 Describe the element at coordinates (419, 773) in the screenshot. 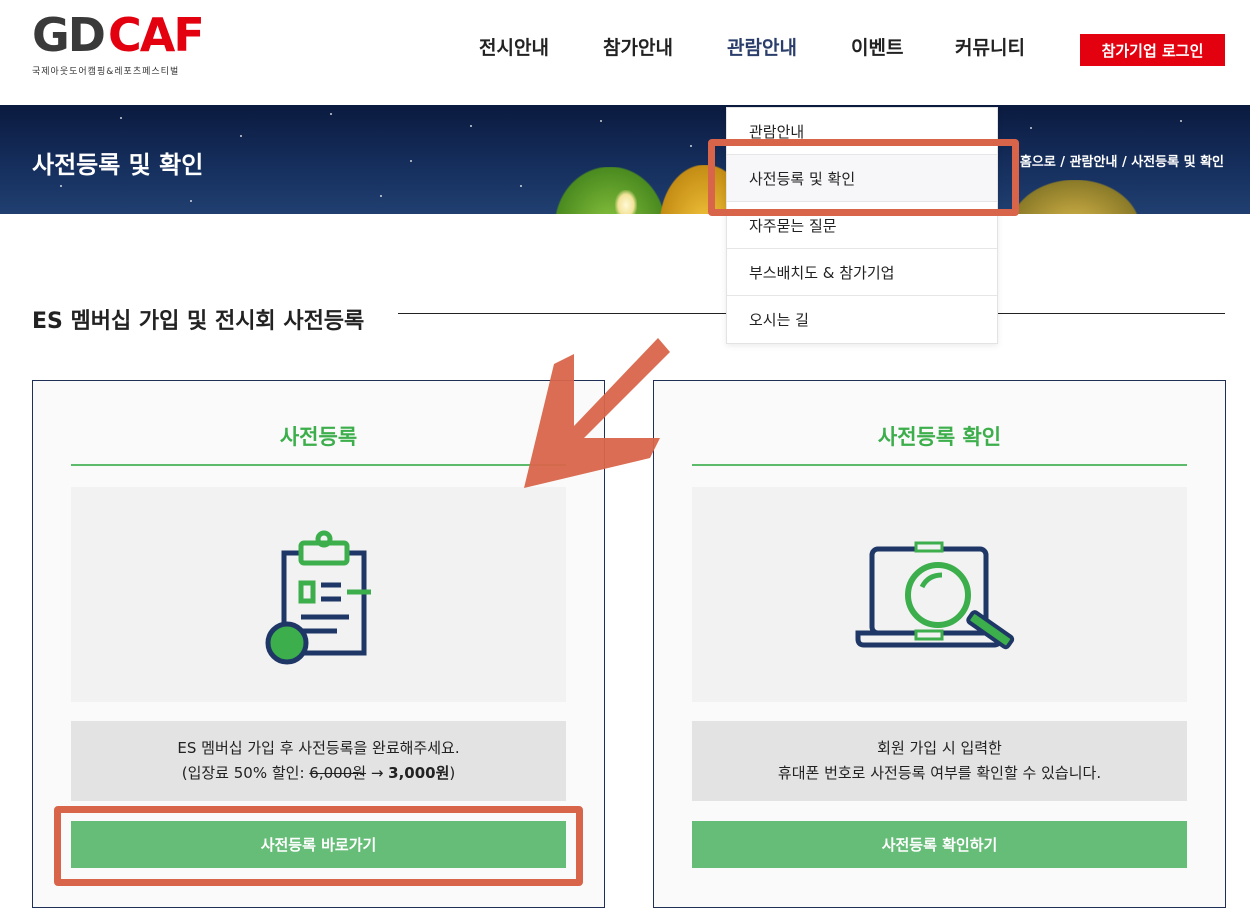

I see `new-price: 3,000원` at that location.